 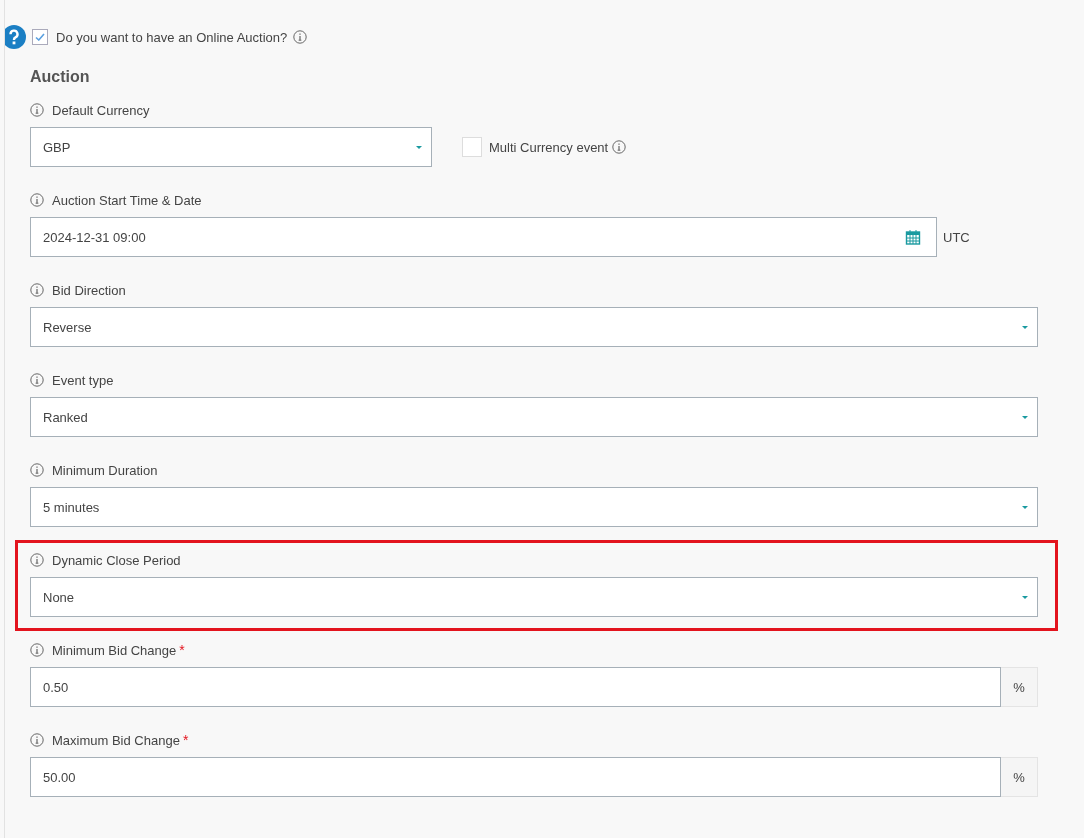 What do you see at coordinates (956, 237) in the screenshot?
I see `timezone-label: UTC` at bounding box center [956, 237].